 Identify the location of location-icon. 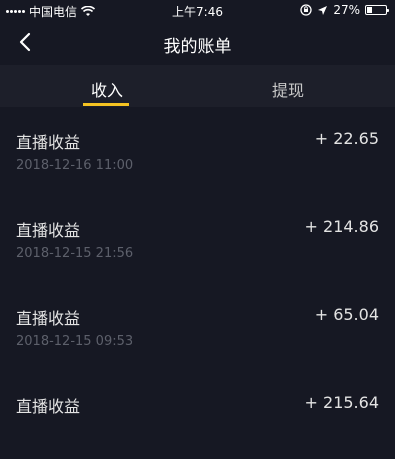
(323, 10).